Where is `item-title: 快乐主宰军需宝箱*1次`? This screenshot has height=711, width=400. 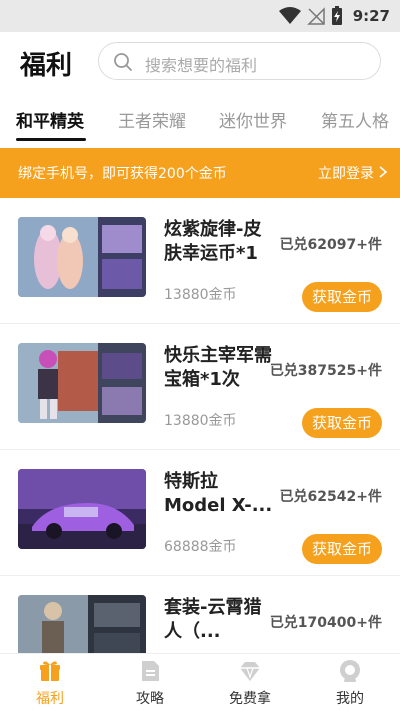
item-title: 快乐主宰军需宝箱*1次 is located at coordinates (218, 367).